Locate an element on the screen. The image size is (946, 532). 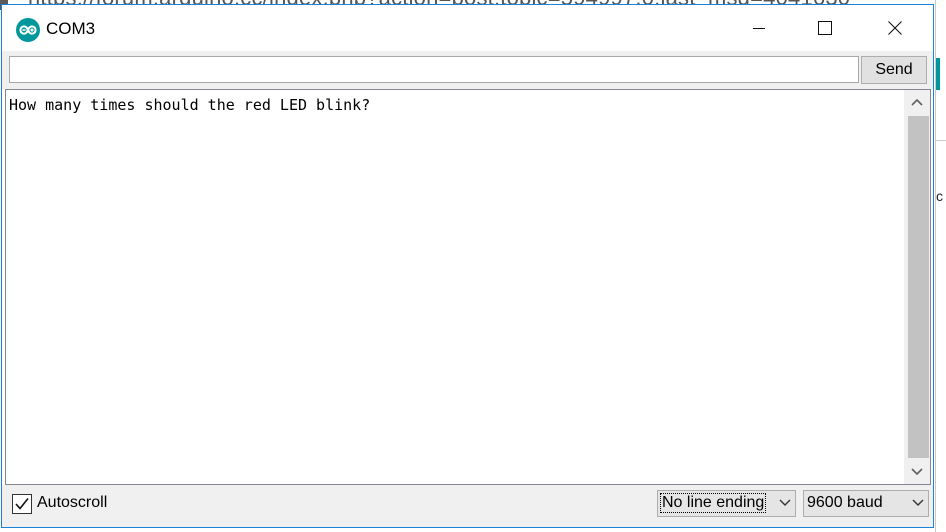
minimize-icon is located at coordinates (759, 28).